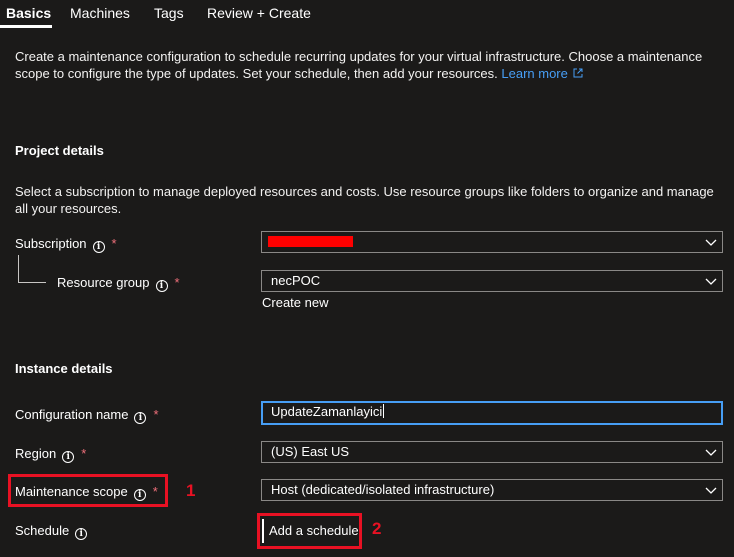  Describe the element at coordinates (169, 13) in the screenshot. I see `tab-tags: Tags` at that location.